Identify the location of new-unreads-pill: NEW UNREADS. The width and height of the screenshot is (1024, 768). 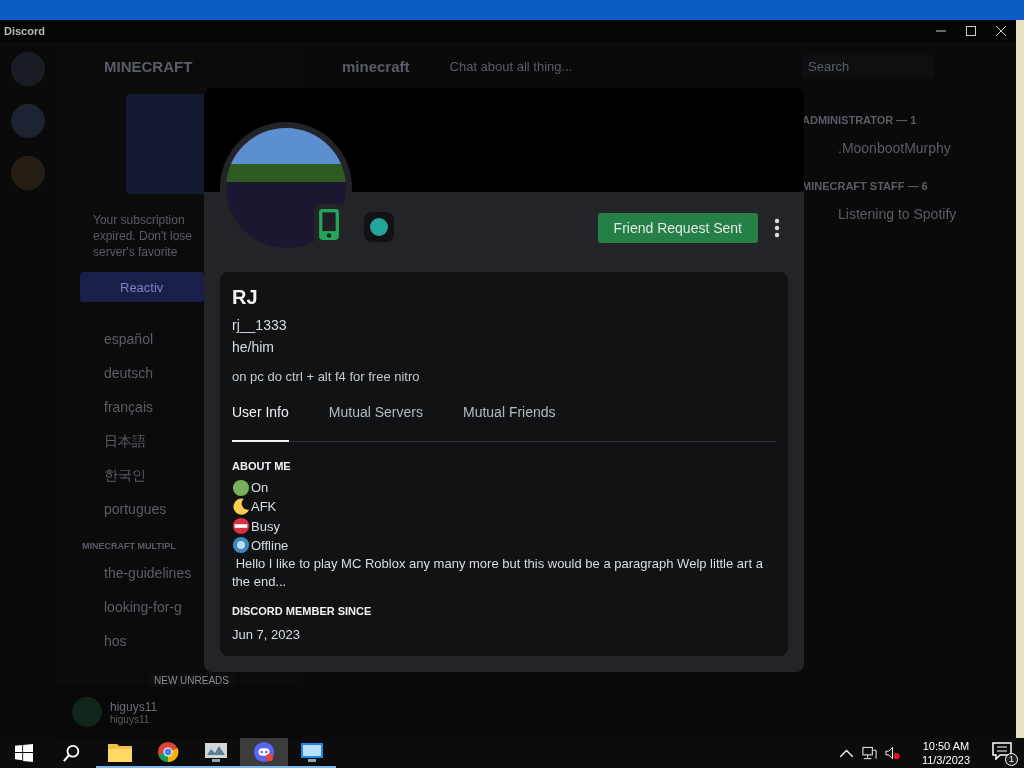
(191, 680).